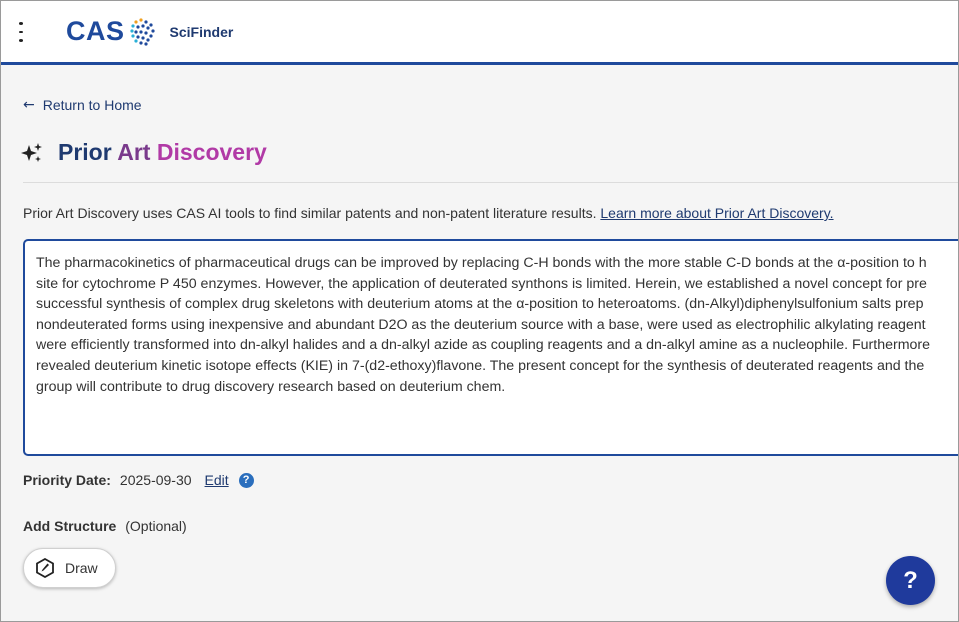 This screenshot has width=959, height=622. I want to click on divider, so click(490, 182).